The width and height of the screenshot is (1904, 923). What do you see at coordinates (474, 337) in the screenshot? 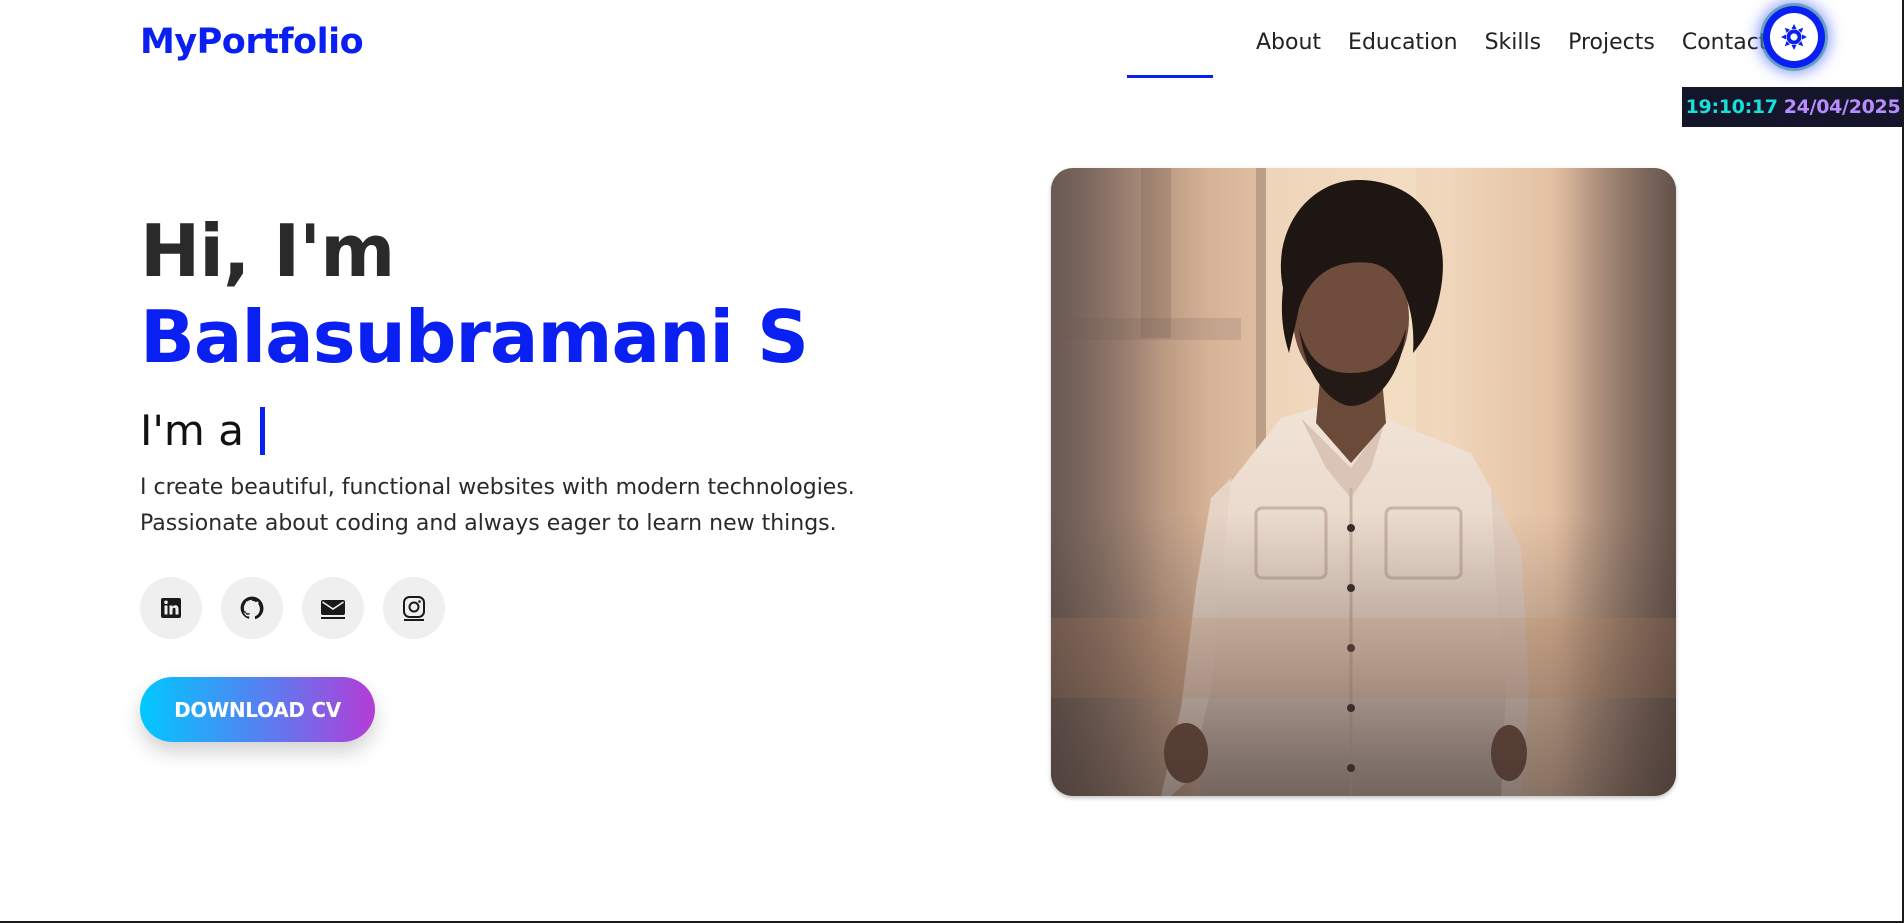
I see `hero-name: Balasubramani S` at bounding box center [474, 337].